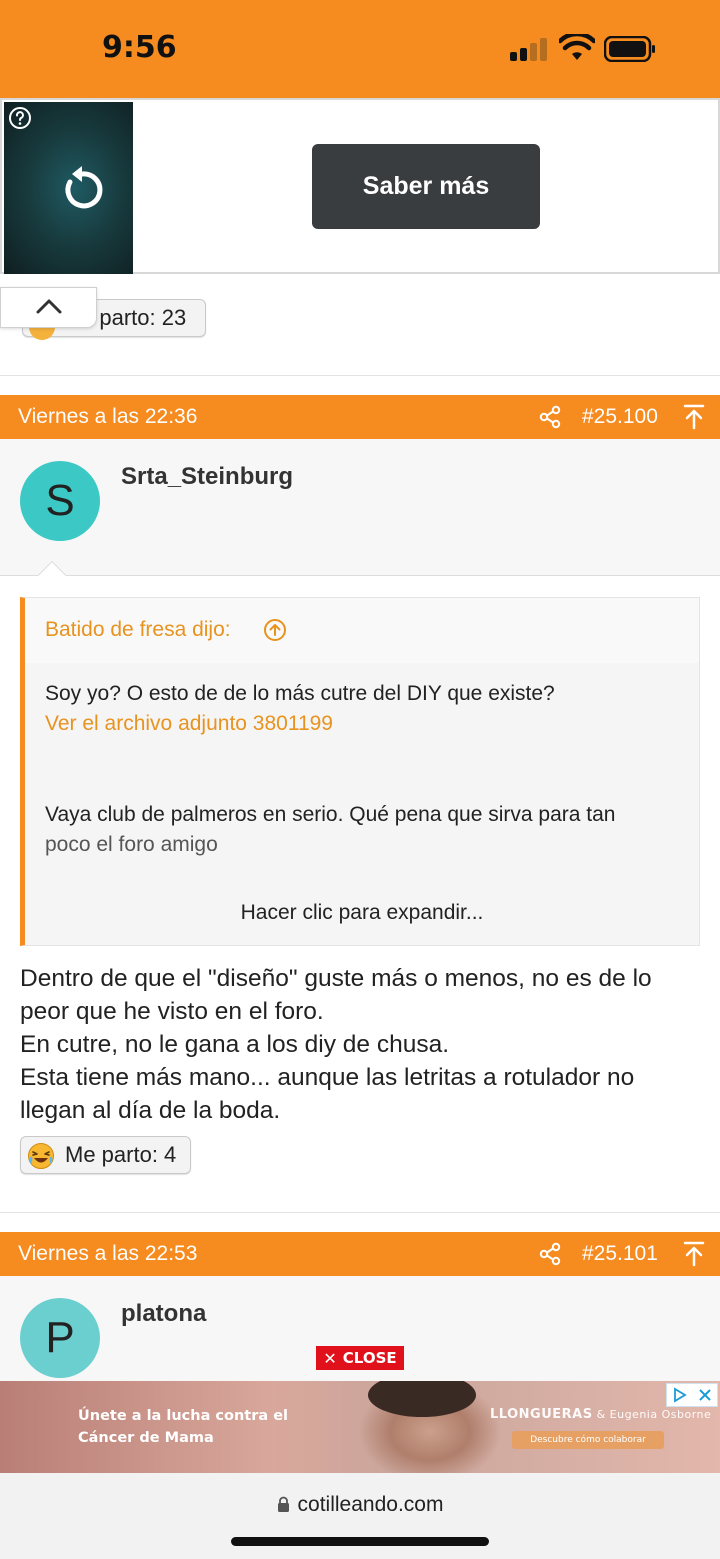 Image resolution: width=720 pixels, height=1559 pixels. Describe the element at coordinates (629, 49) in the screenshot. I see `battery-icon` at that location.